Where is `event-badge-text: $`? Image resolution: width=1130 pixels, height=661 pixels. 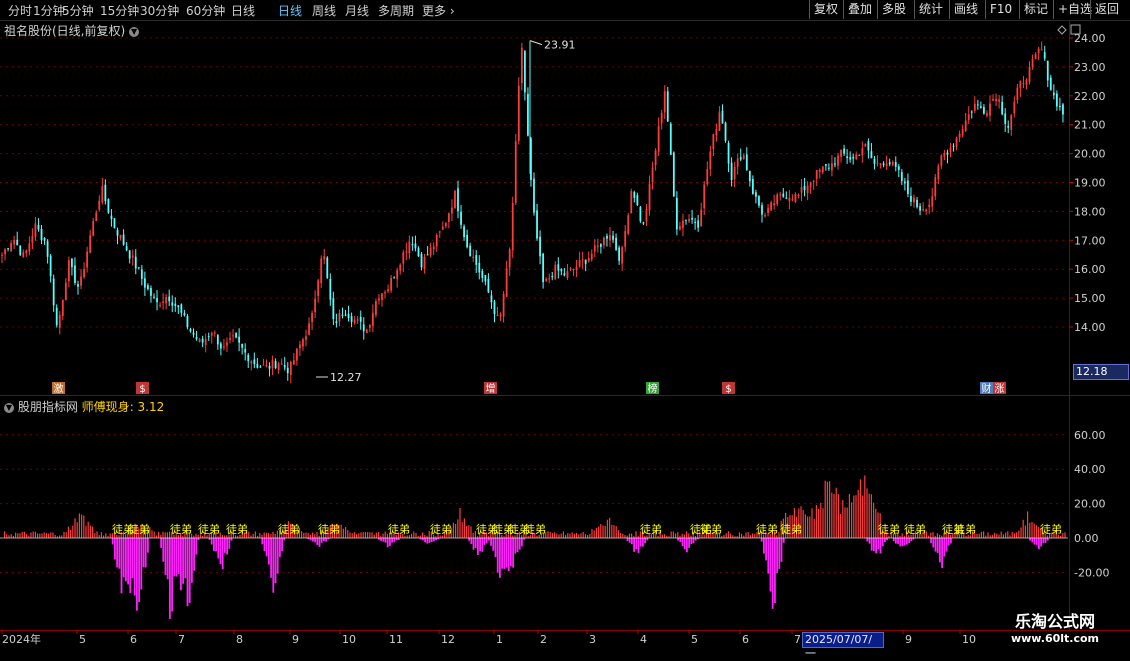
event-badge-text: $ is located at coordinates (142, 389).